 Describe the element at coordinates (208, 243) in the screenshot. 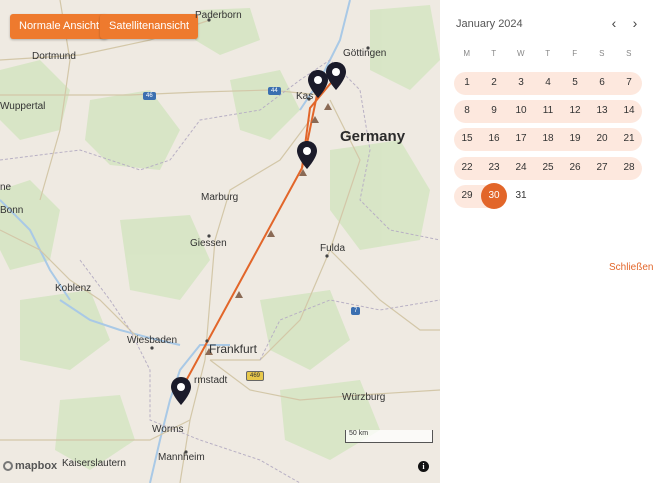

I see `city-label-giessen: Giessen` at that location.